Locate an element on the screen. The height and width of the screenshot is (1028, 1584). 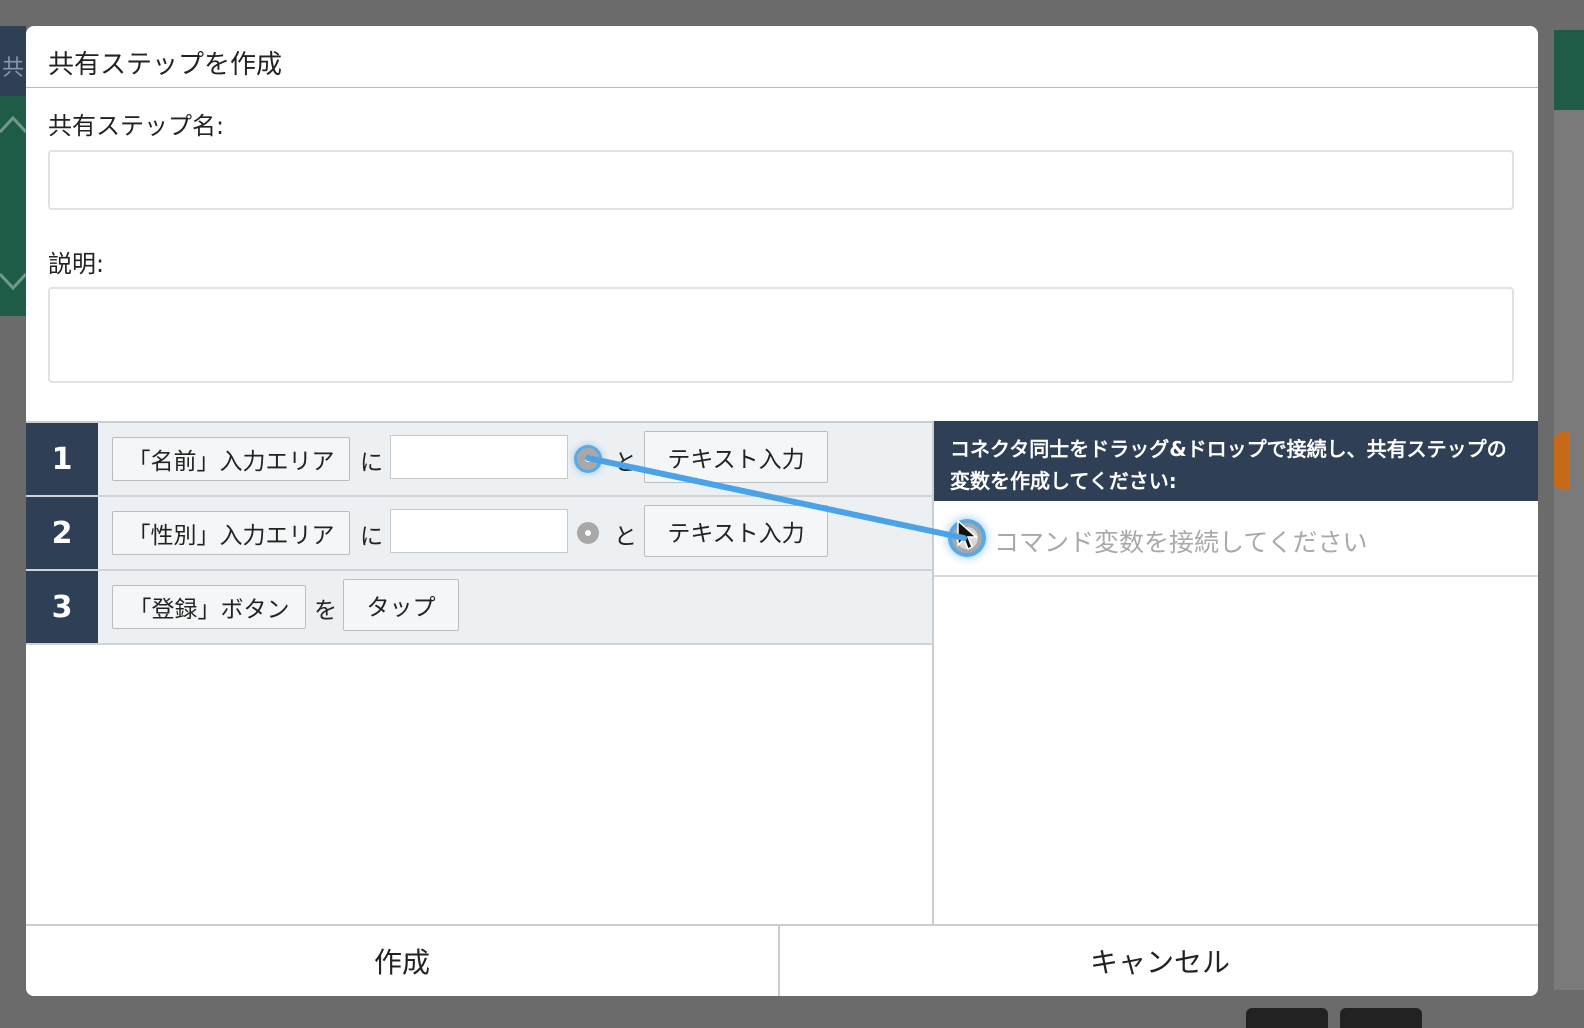
create-button: 作成 is located at coordinates (403, 961).